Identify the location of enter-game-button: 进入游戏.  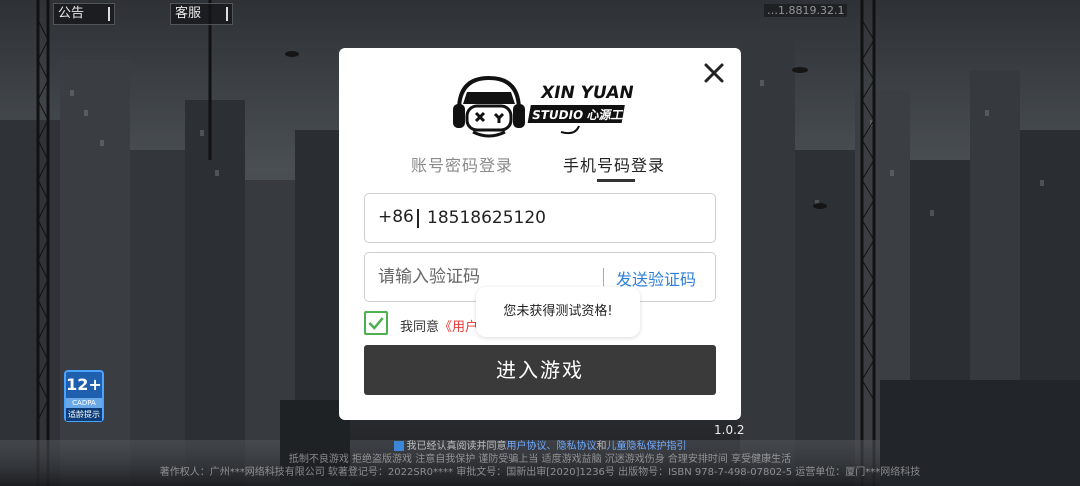
(540, 370).